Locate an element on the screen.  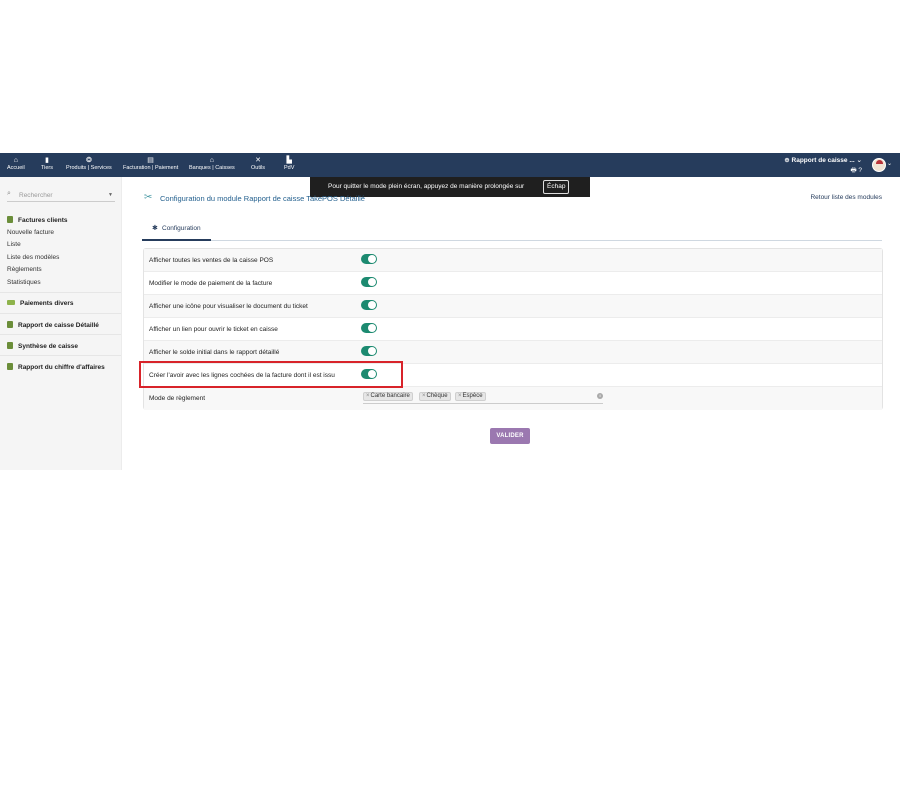
back-to-modules-link: Retour liste des modules is located at coordinates (846, 197).